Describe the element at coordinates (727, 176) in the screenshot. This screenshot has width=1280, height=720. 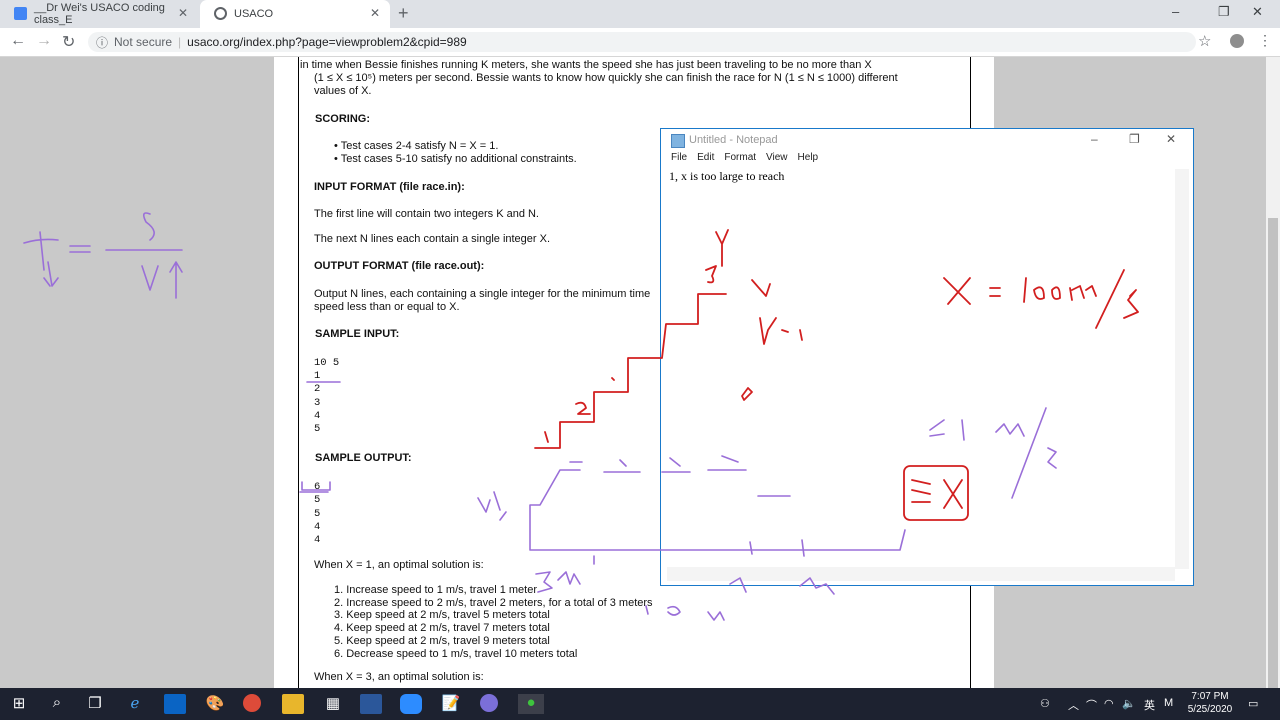
I see `notepad-text: 1, x is too large to reach` at that location.